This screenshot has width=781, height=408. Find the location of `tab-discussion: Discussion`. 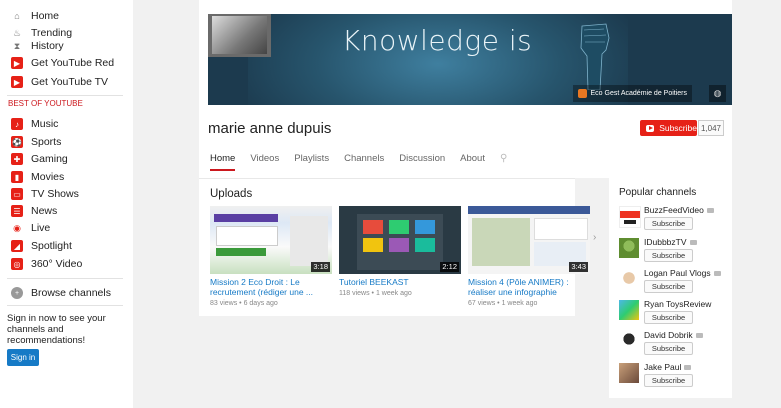

tab-discussion: Discussion is located at coordinates (422, 162).